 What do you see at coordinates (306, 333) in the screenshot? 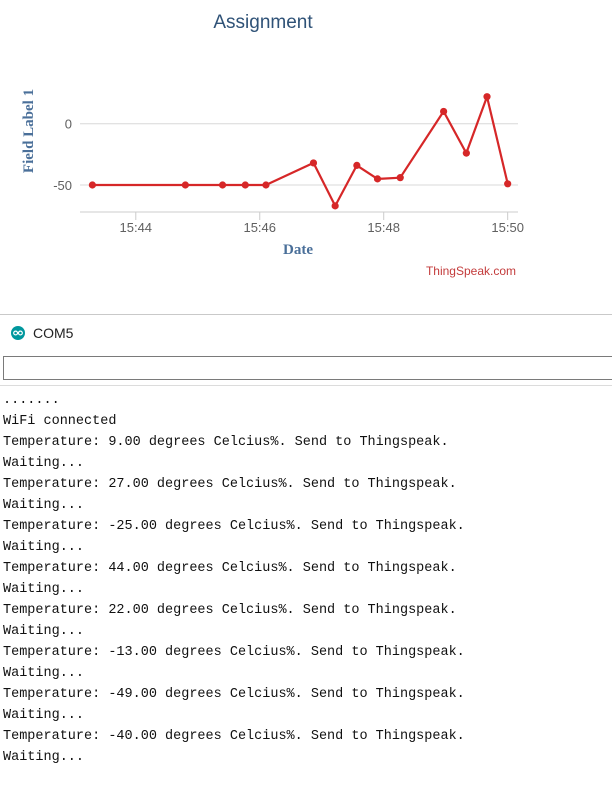
I see `window-titlebar: COM5` at bounding box center [306, 333].